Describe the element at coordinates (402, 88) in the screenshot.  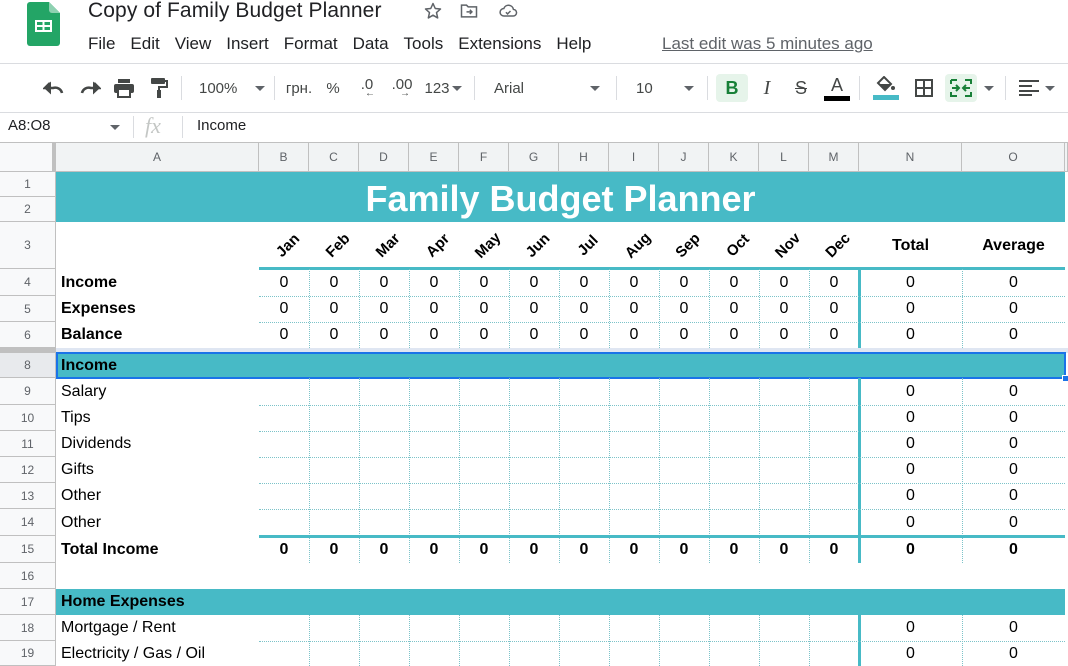
I see `increase-decimal-button: .00 →` at that location.